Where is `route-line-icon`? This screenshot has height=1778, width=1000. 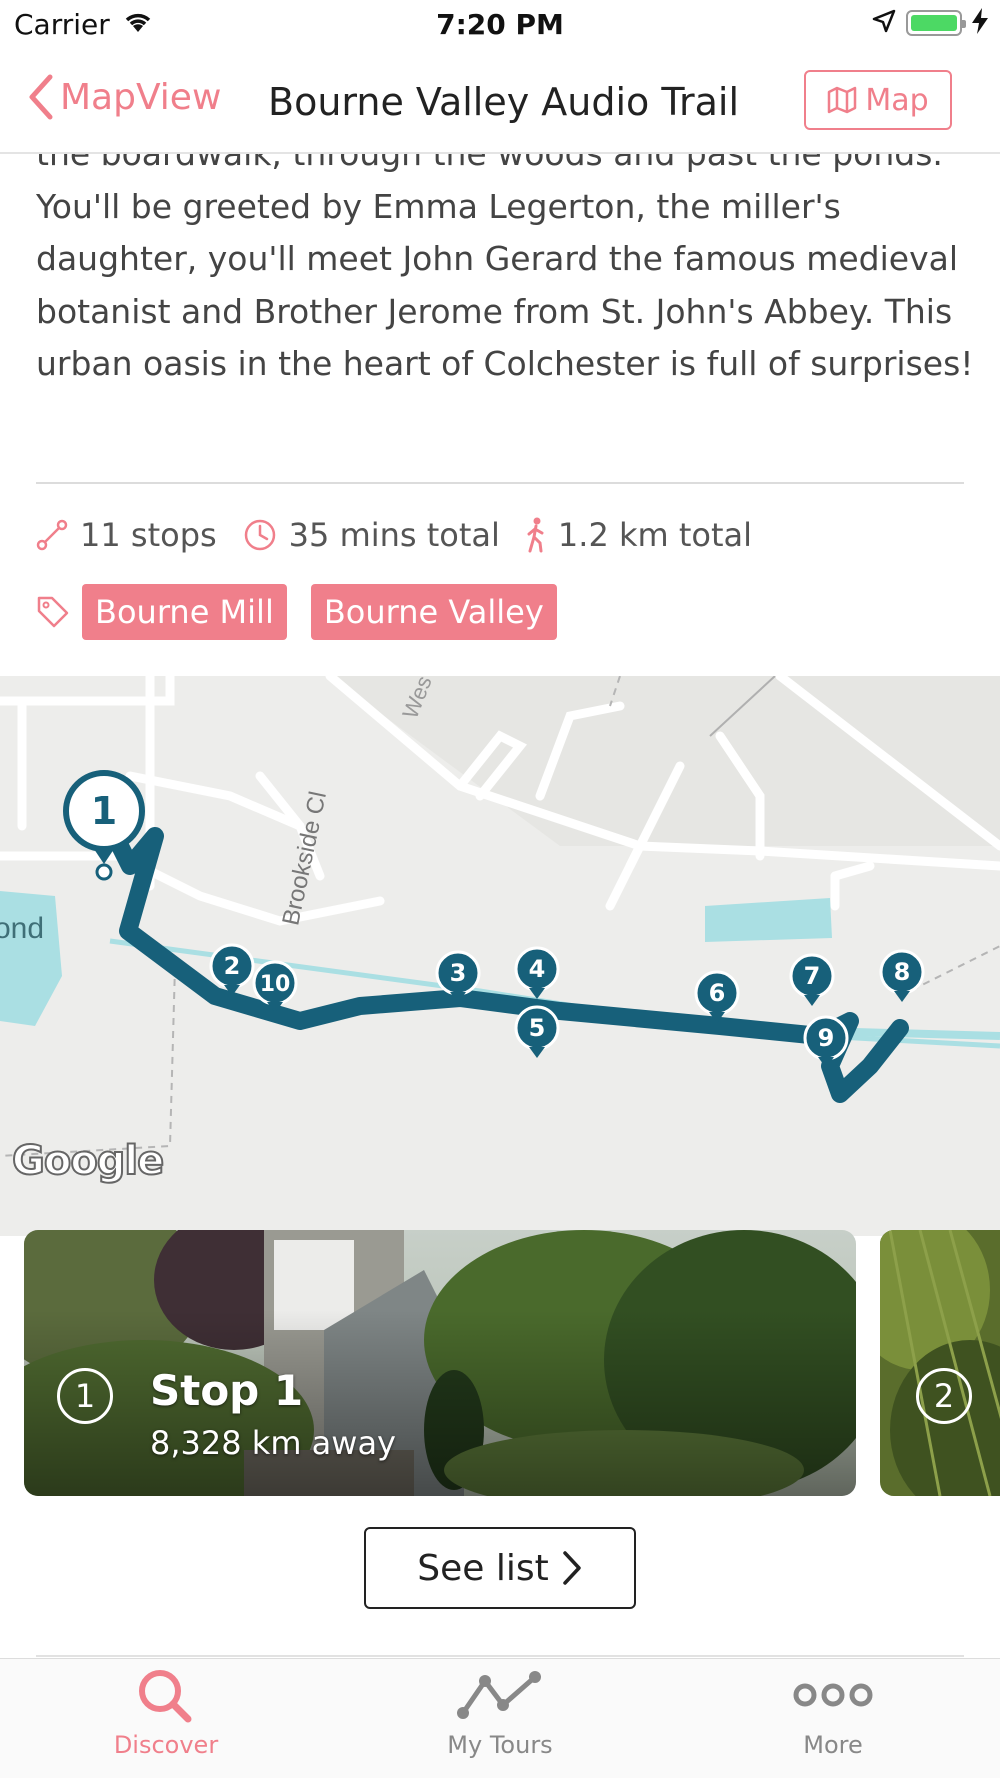
route-line-icon is located at coordinates (499, 1695).